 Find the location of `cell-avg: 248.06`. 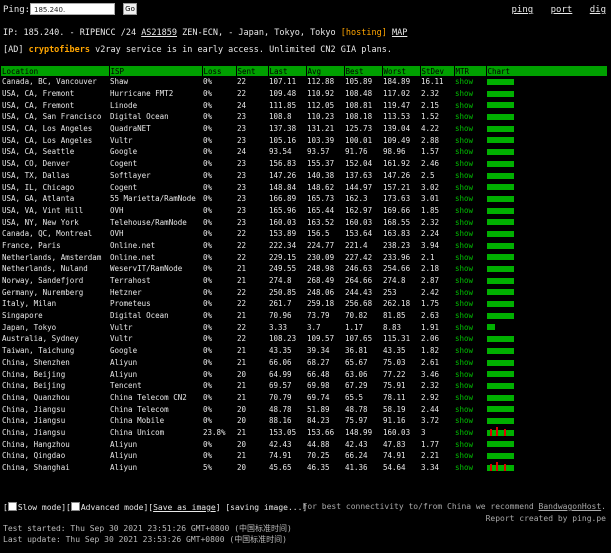

cell-avg: 248.06 is located at coordinates (321, 292).